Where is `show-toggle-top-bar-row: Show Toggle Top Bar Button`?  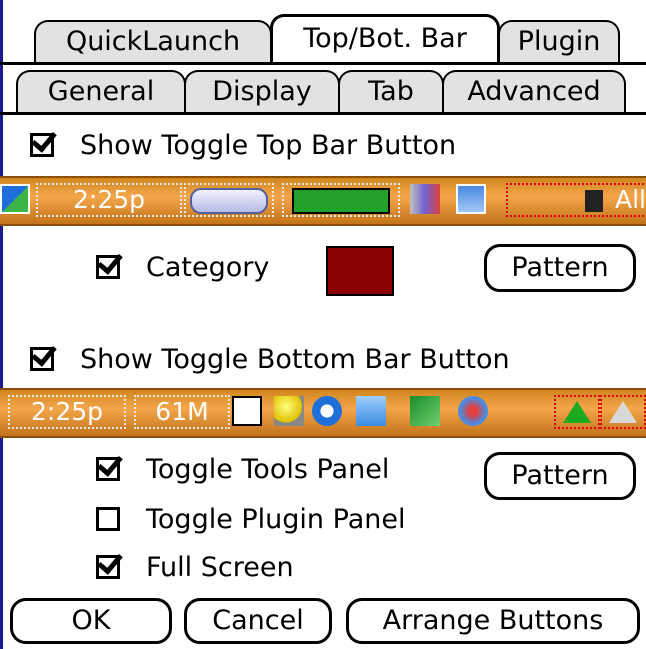 show-toggle-top-bar-row: Show Toggle Top Bar Button is located at coordinates (243, 145).